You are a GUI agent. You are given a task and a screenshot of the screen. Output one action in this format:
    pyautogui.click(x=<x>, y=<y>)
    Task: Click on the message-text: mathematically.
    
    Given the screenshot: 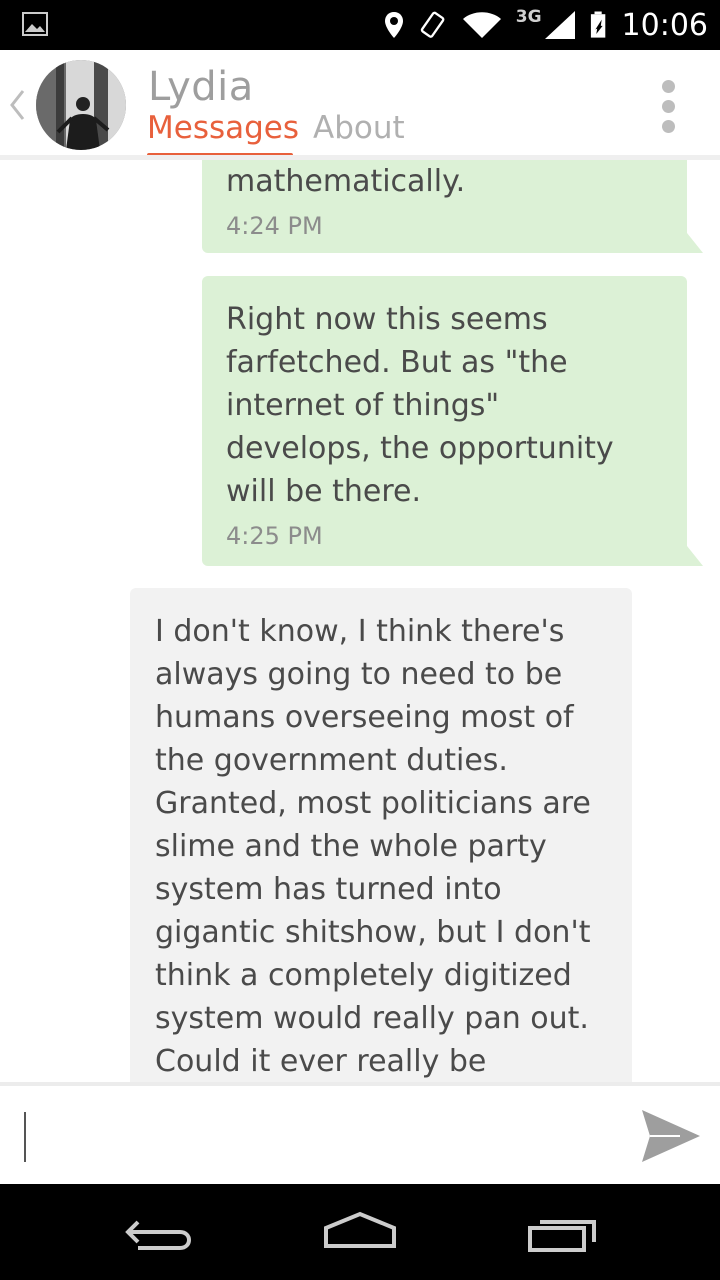 What is the action you would take?
    pyautogui.click(x=346, y=181)
    